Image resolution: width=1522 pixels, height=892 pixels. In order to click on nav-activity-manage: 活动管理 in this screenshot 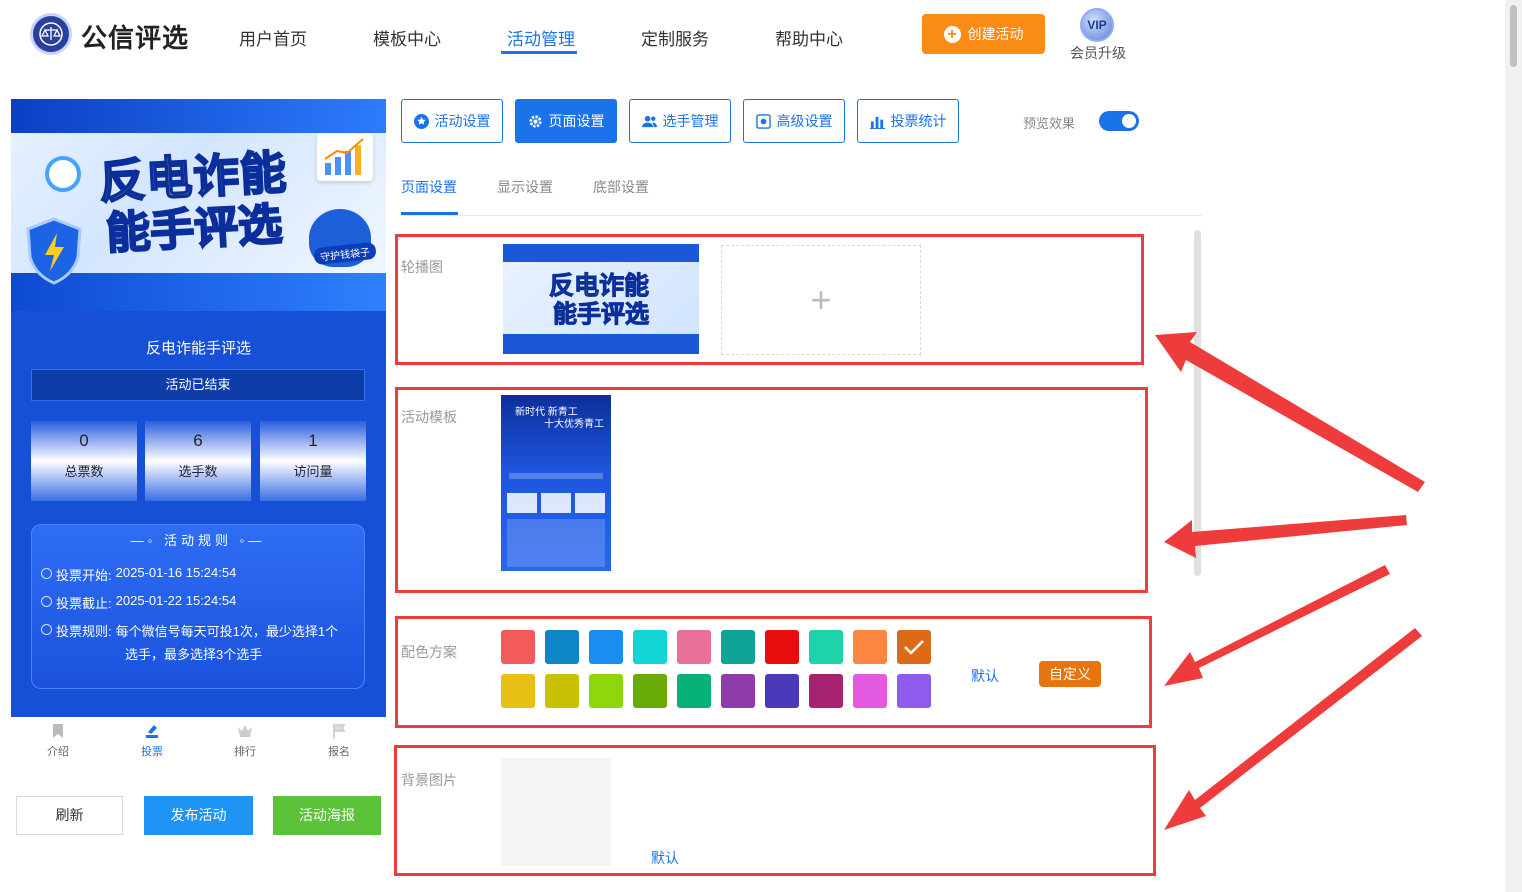, I will do `click(541, 37)`.